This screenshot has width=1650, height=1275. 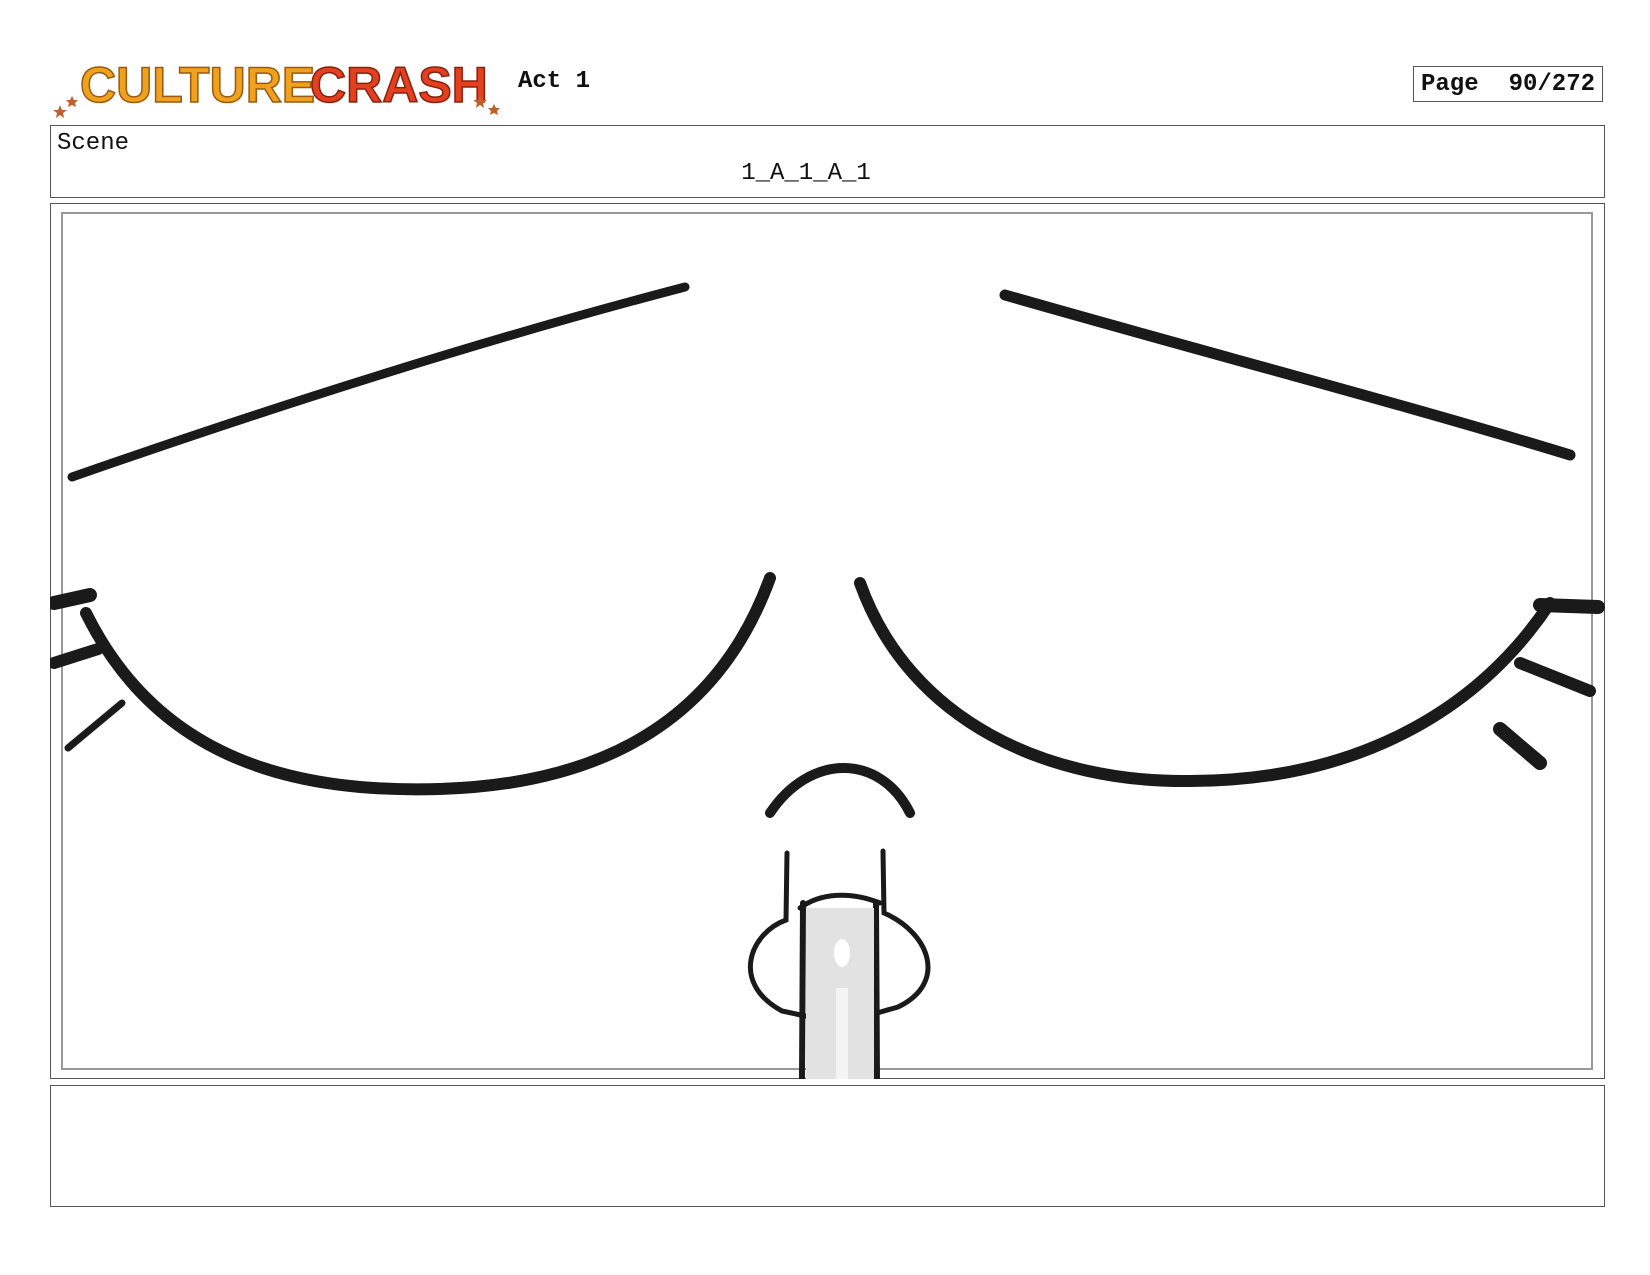 What do you see at coordinates (197, 85) in the screenshot?
I see `svg-text: CULTURE` at bounding box center [197, 85].